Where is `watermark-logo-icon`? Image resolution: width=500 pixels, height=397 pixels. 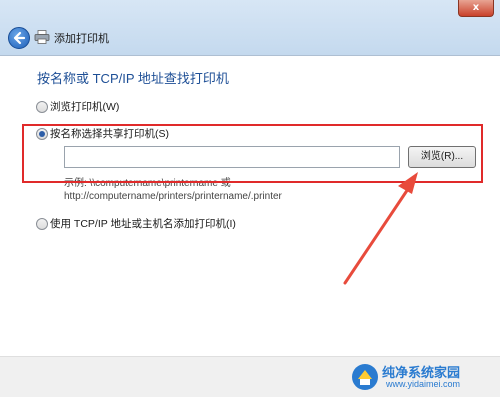 watermark-logo-icon is located at coordinates (365, 377).